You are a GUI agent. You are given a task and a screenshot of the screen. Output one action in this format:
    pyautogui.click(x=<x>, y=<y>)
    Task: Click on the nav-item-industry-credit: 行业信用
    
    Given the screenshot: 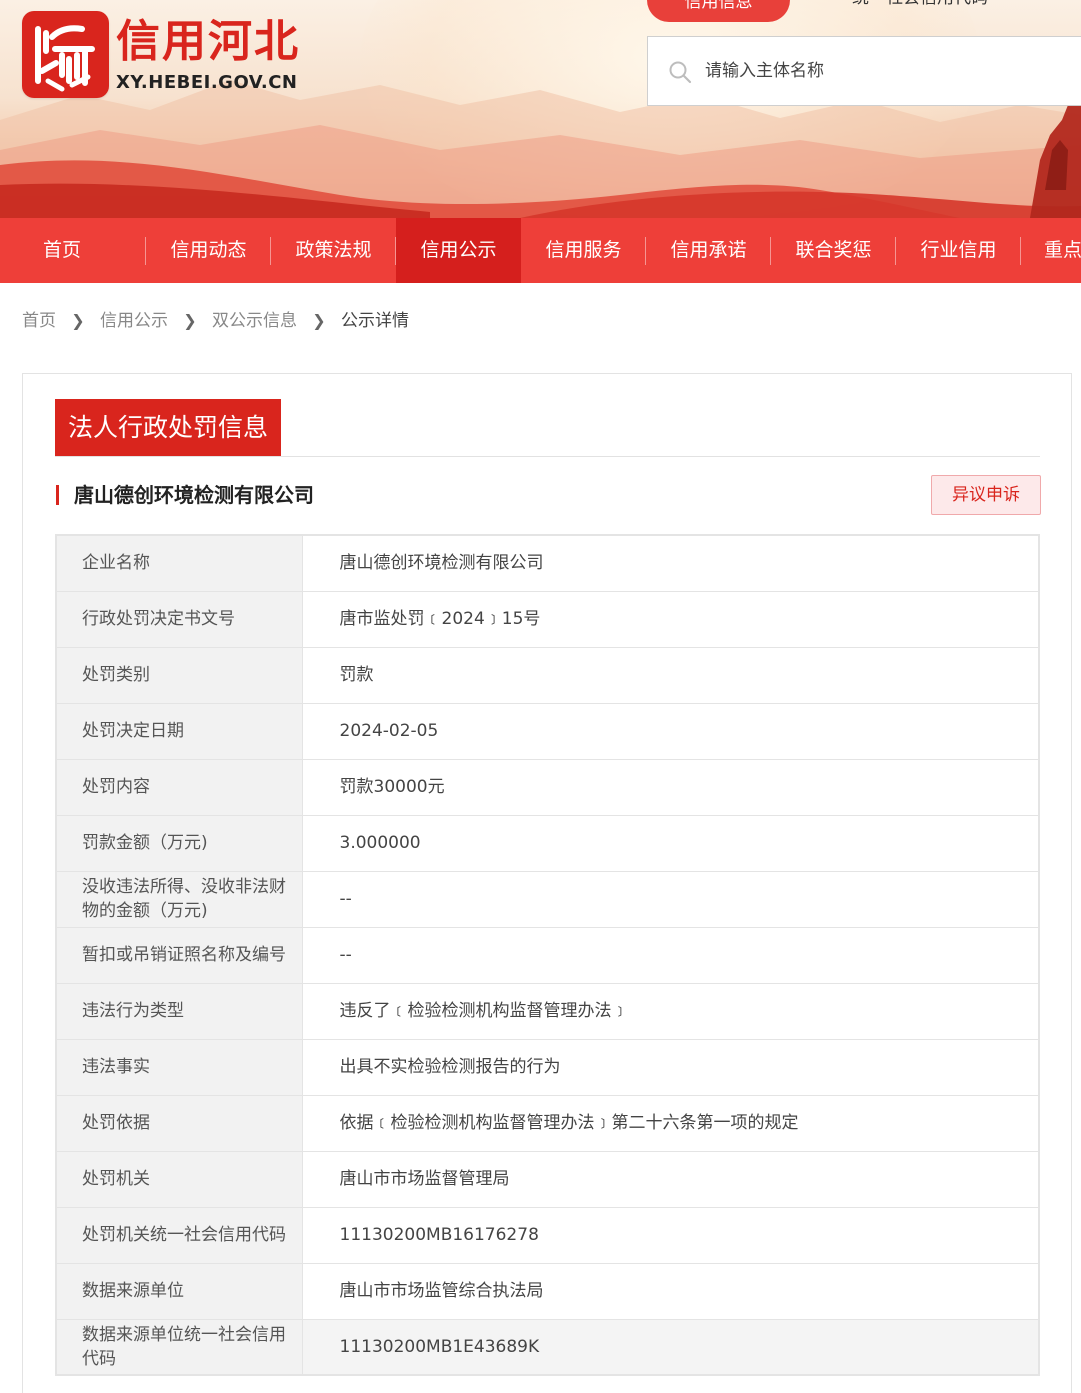 What is the action you would take?
    pyautogui.click(x=958, y=250)
    